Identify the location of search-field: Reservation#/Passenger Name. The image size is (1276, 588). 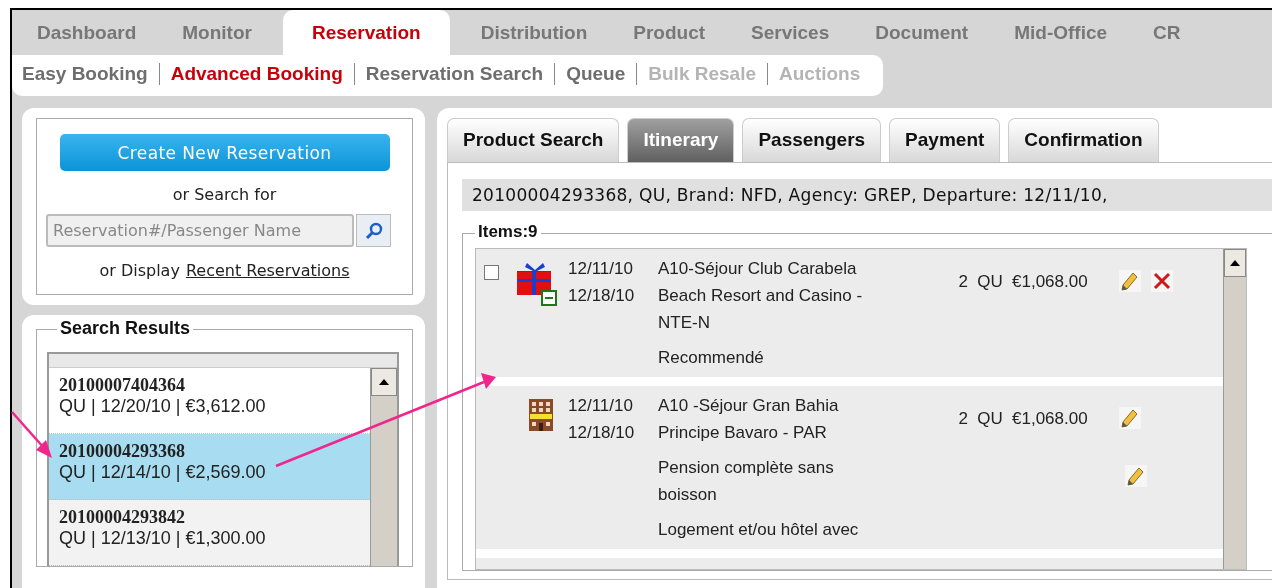
(200, 230).